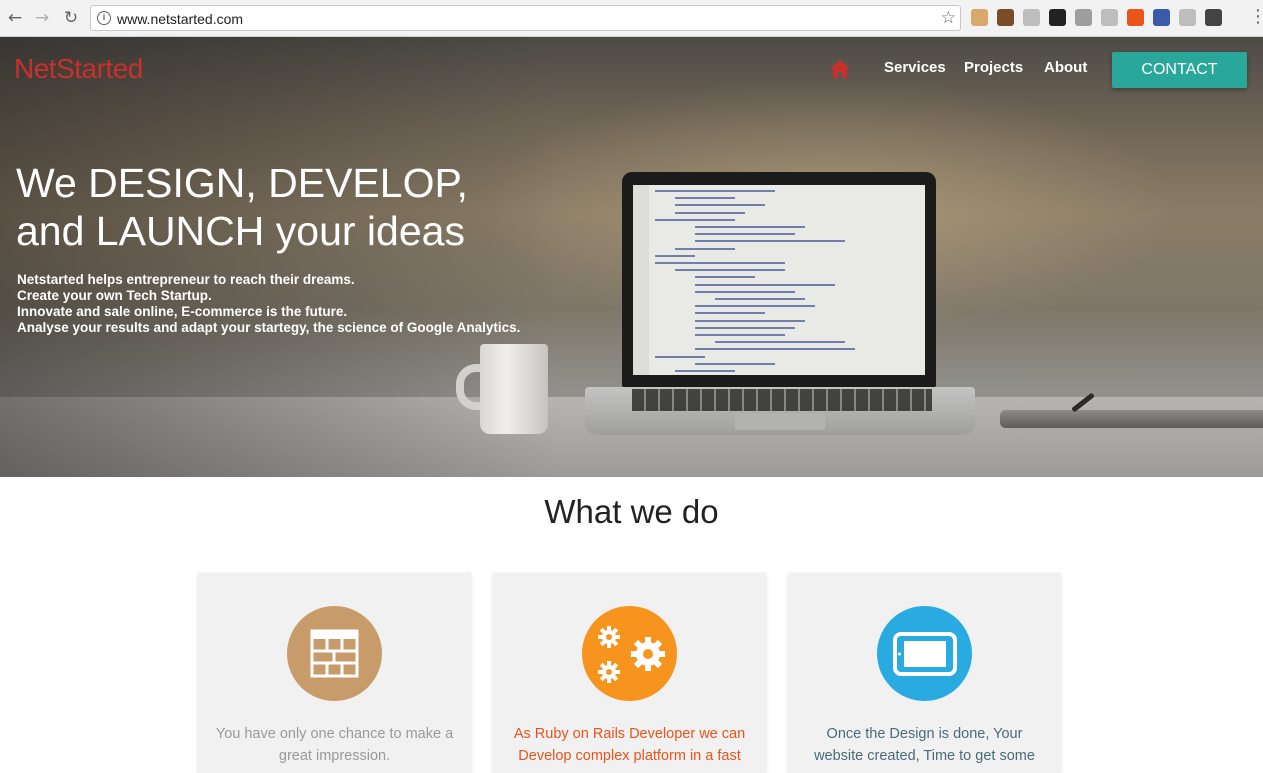  I want to click on nav-link-services: Services, so click(915, 67).